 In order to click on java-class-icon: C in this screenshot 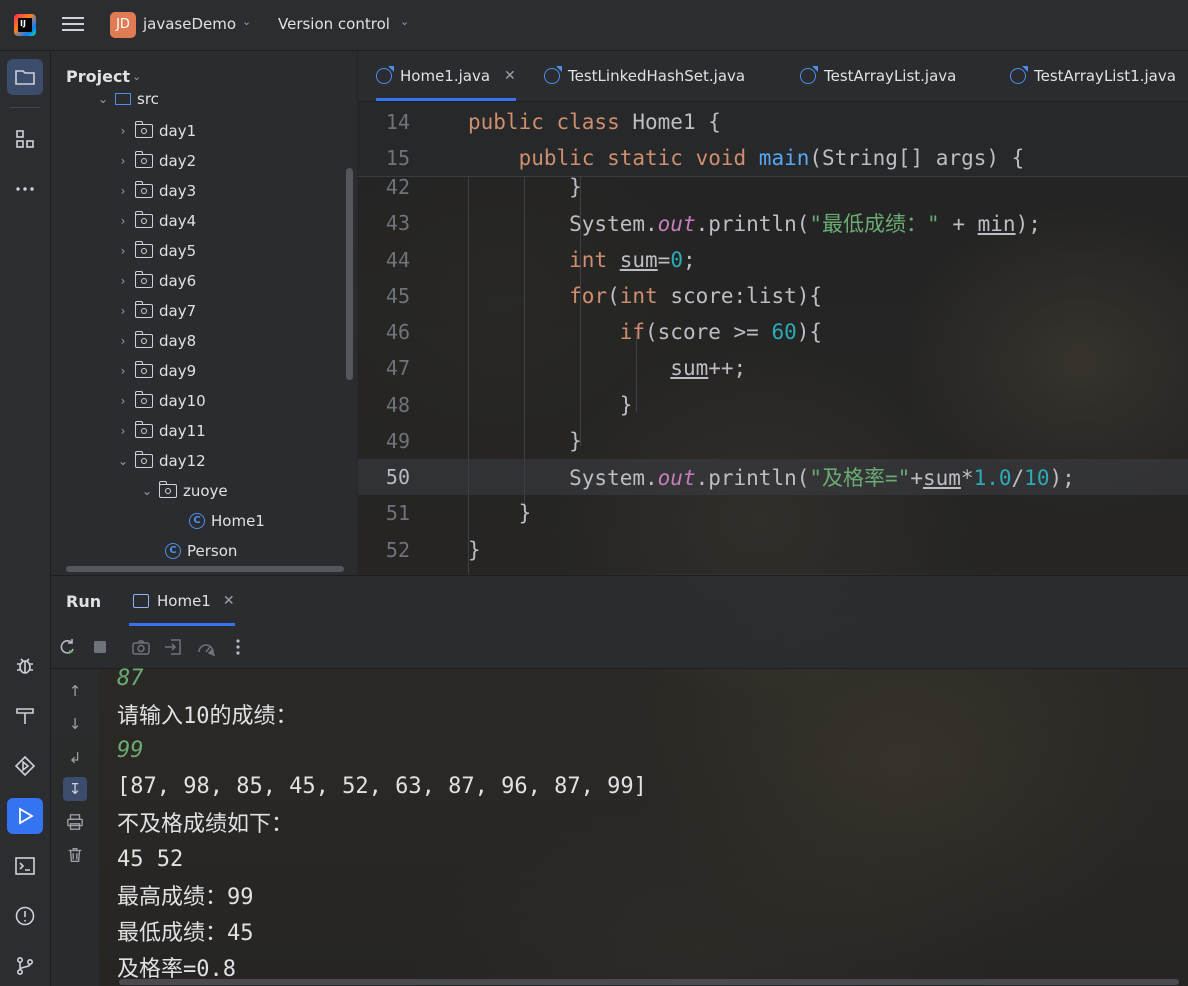, I will do `click(197, 521)`.